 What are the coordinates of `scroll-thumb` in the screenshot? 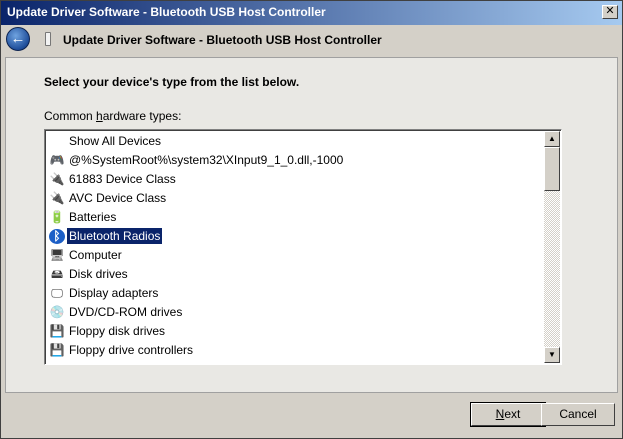 It's located at (552, 169).